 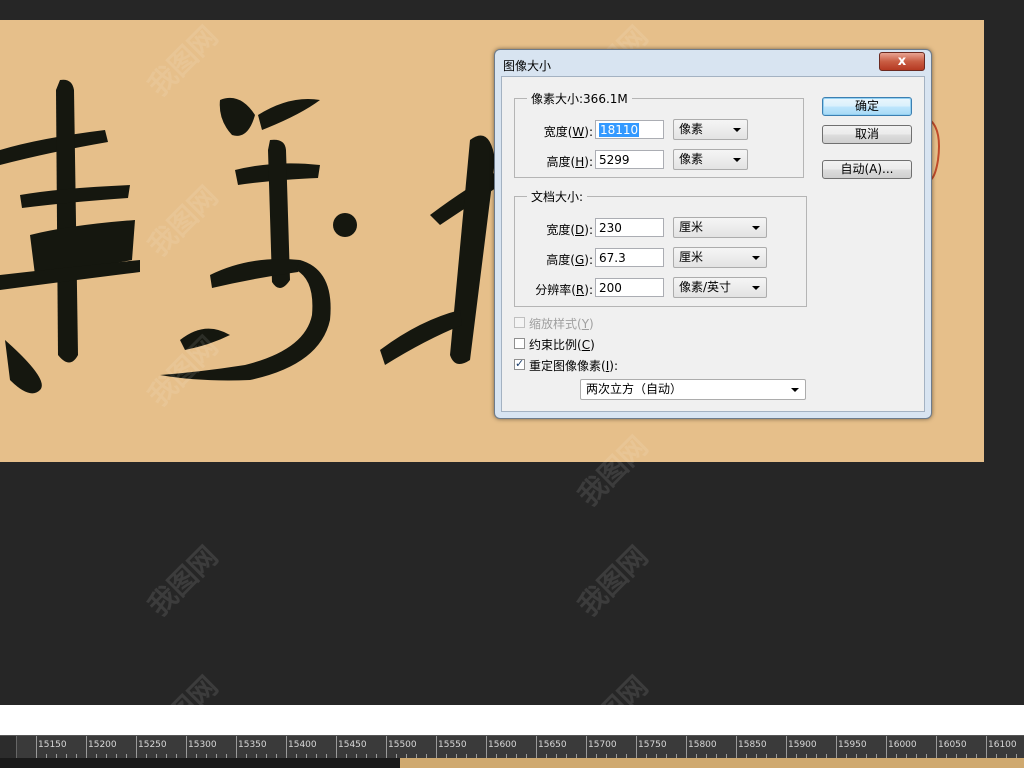 I want to click on dialog-title: 图像大小, so click(x=527, y=66).